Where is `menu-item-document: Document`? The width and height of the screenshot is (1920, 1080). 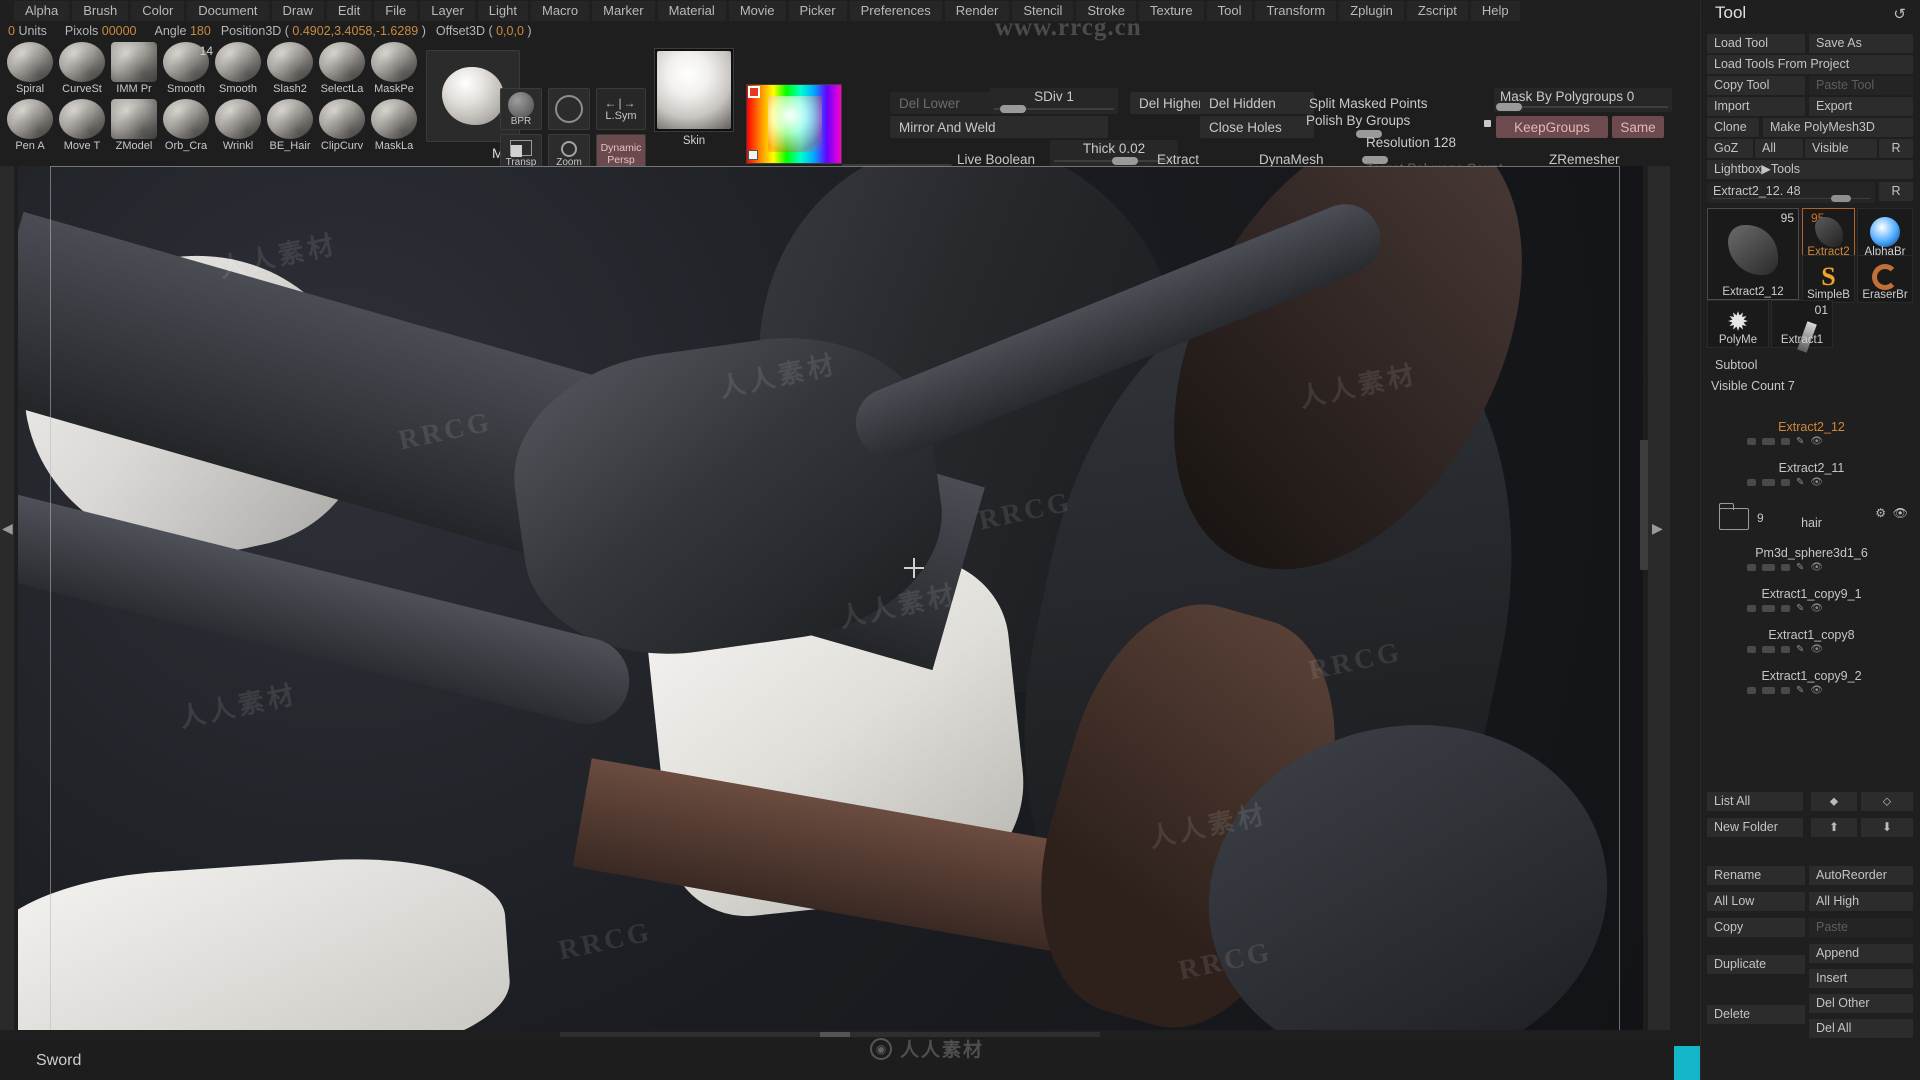
menu-item-document: Document is located at coordinates (228, 11).